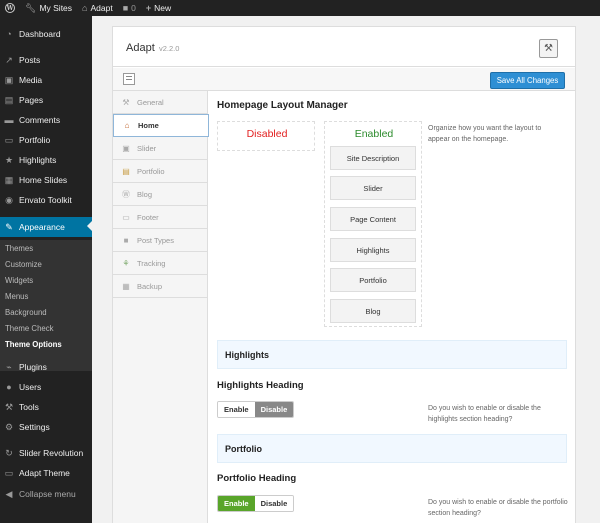  What do you see at coordinates (46, 494) in the screenshot?
I see `collapse-menu-button: ◀ Collapse menu` at bounding box center [46, 494].